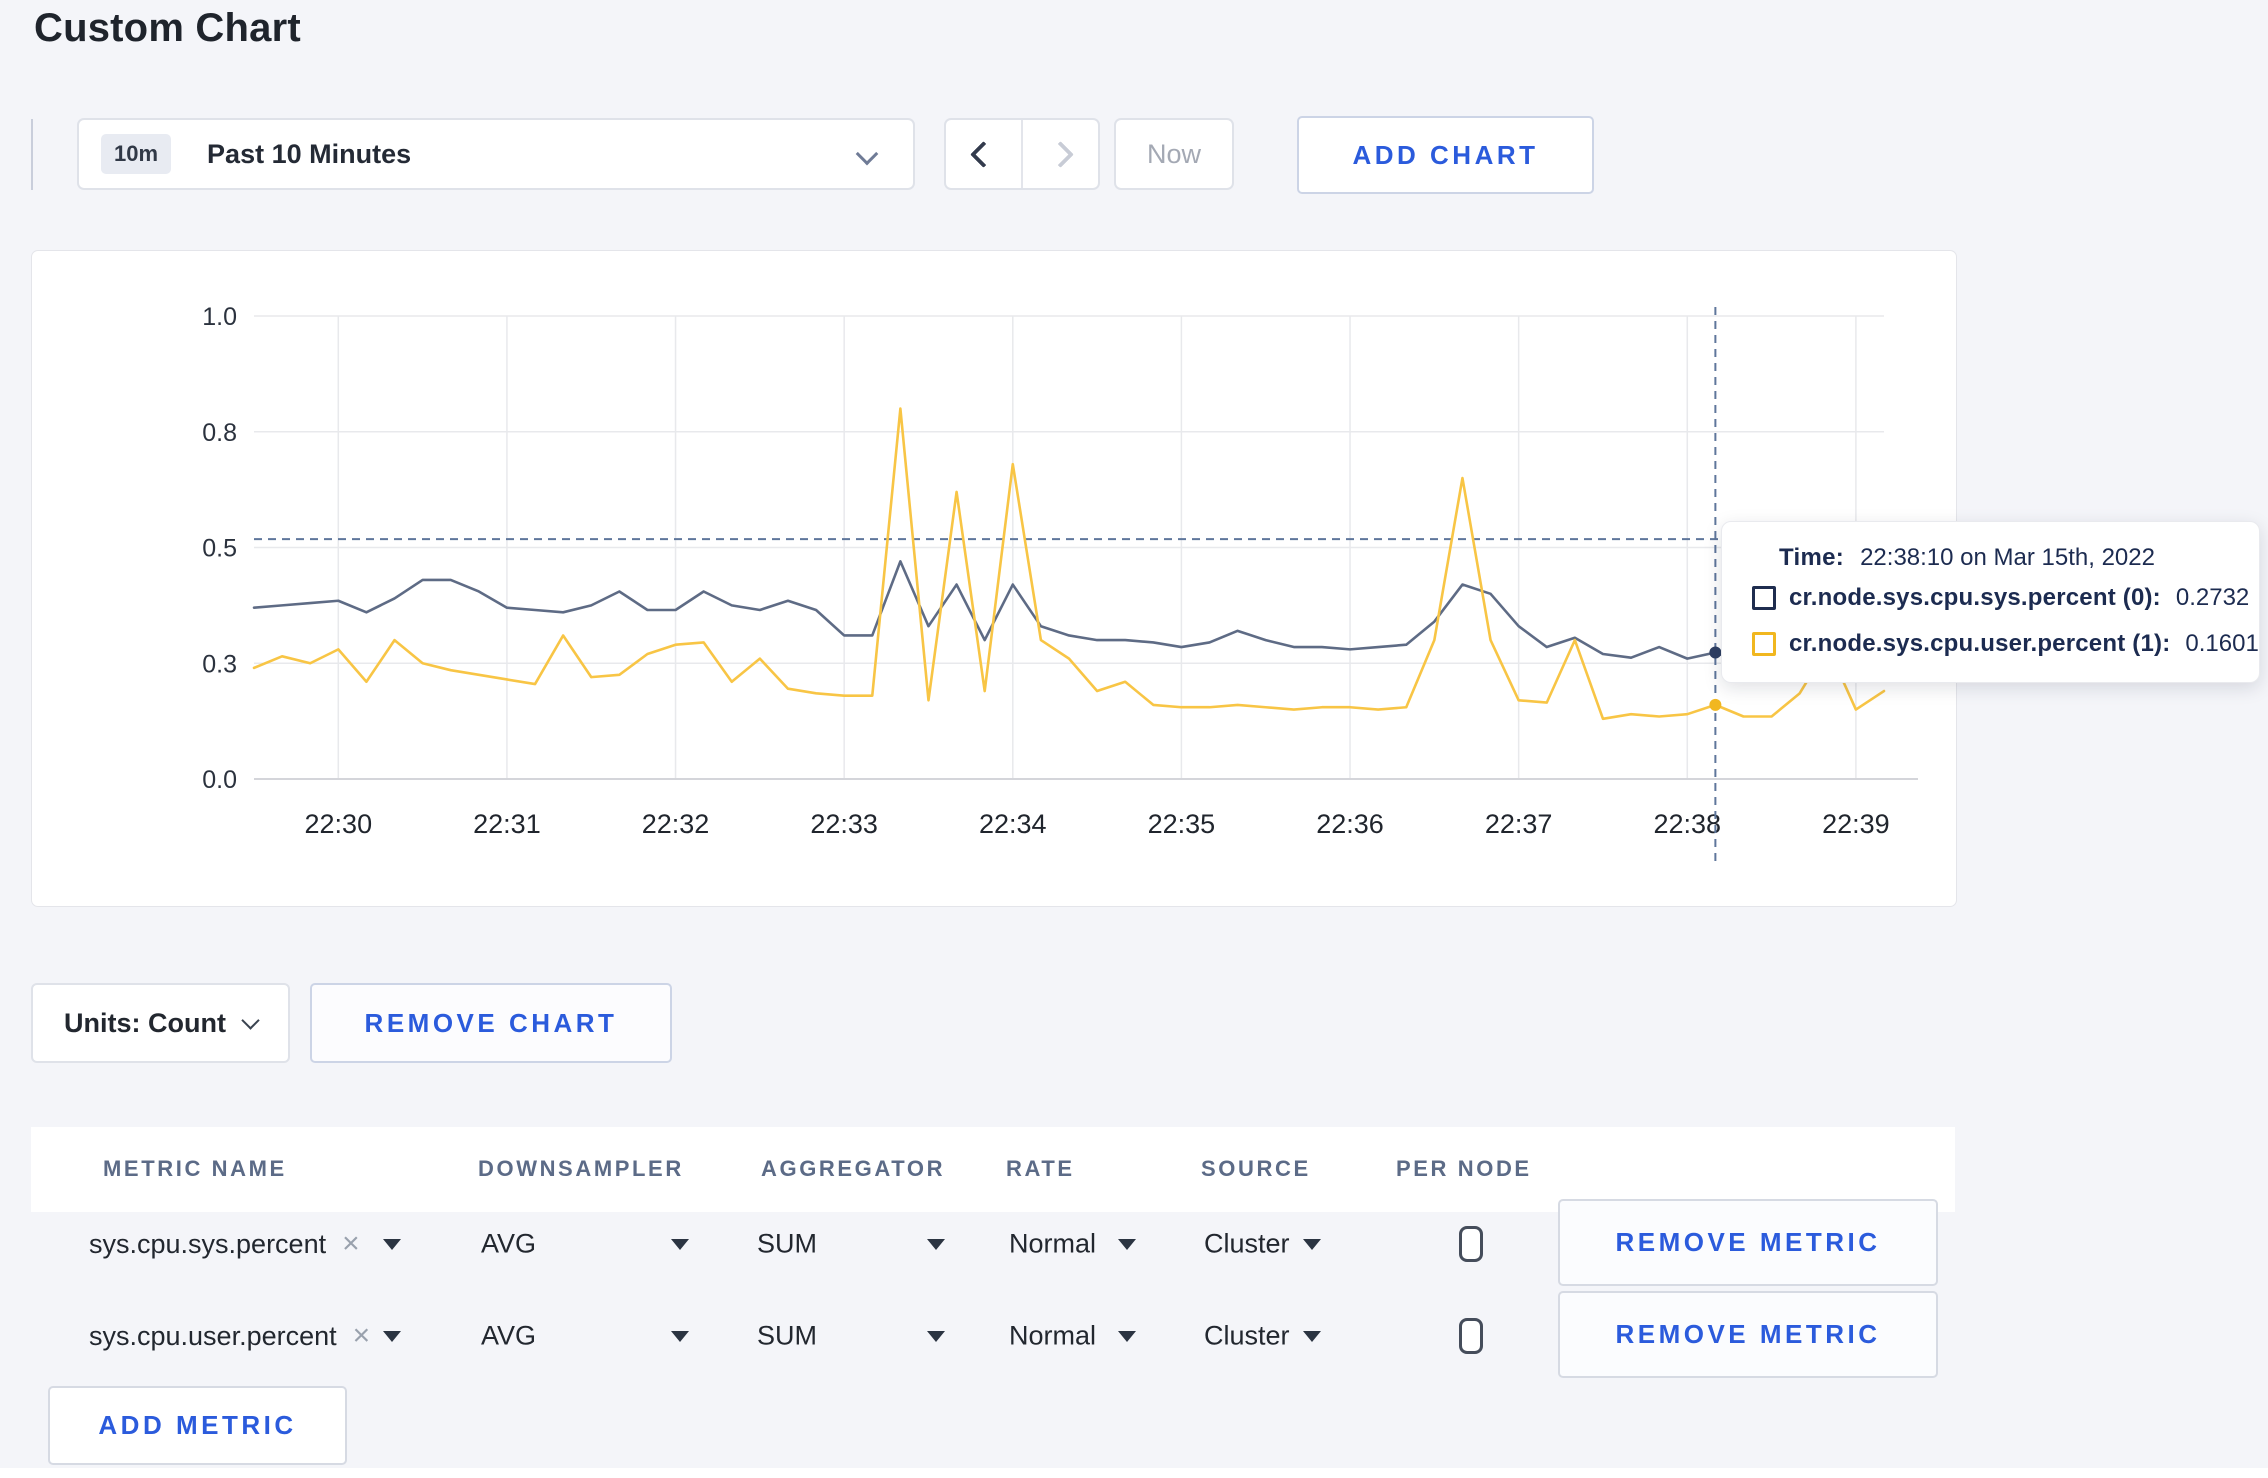 This screenshot has width=2268, height=1478. What do you see at coordinates (2212, 597) in the screenshot?
I see `tooltip-series-value: 0.2732` at bounding box center [2212, 597].